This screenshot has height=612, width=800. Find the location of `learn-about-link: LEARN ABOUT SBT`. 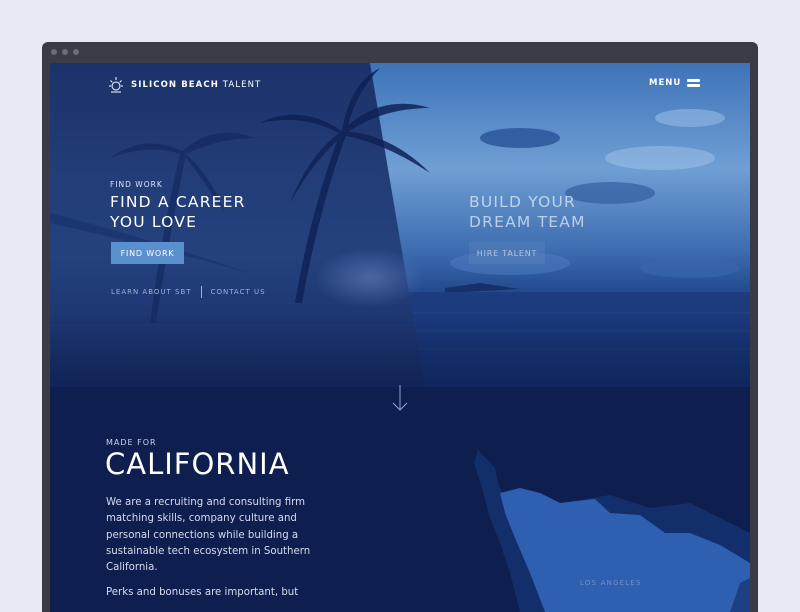

learn-about-link: LEARN ABOUT SBT is located at coordinates (151, 292).